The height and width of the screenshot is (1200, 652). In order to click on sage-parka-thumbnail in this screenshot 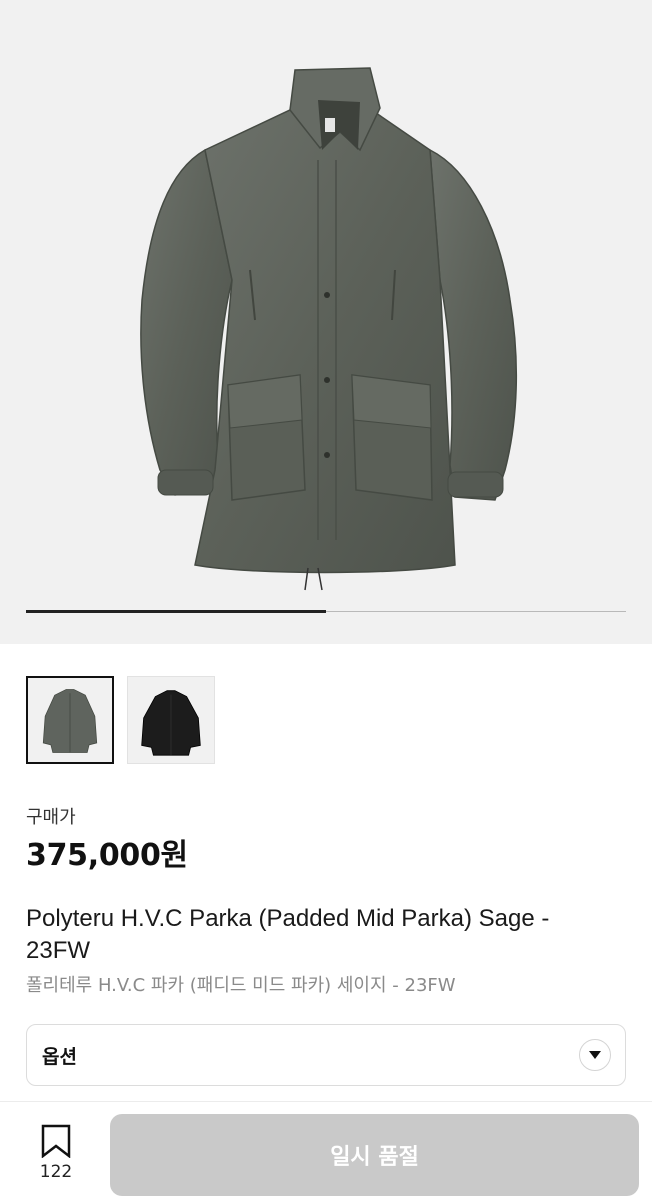, I will do `click(70, 721)`.